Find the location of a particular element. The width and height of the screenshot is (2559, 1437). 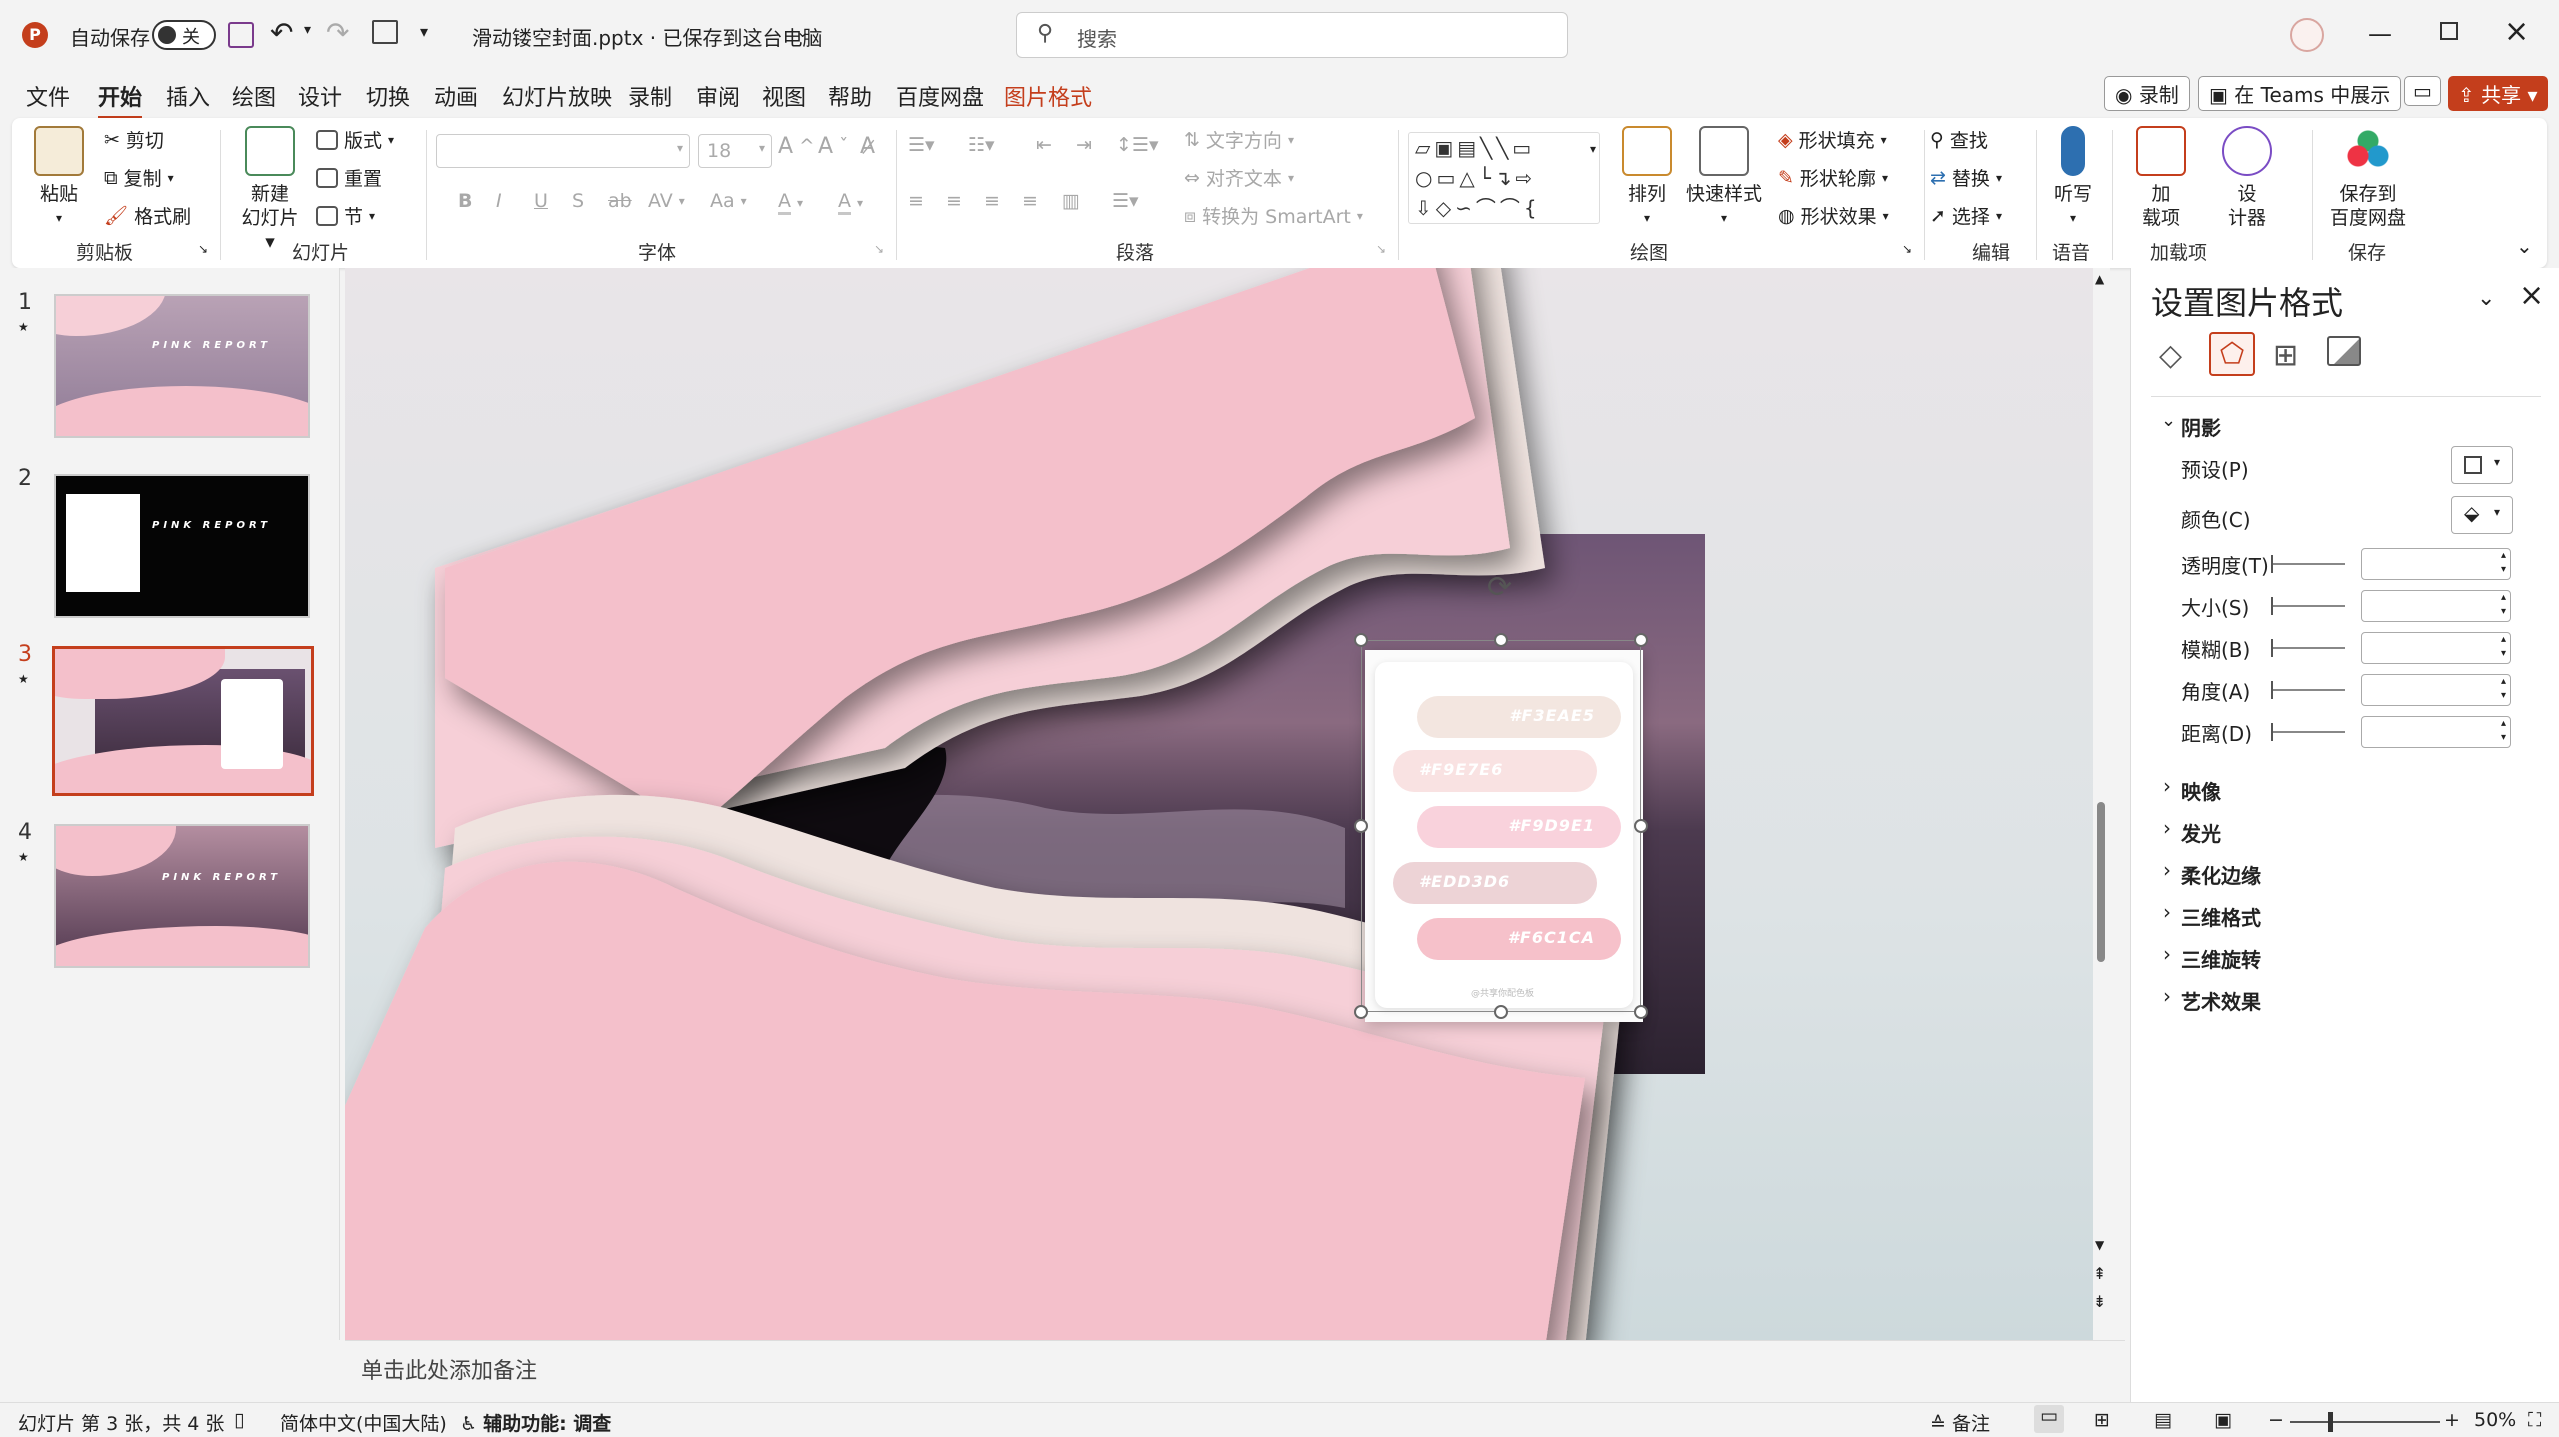

change-case-button: Aa ▾ is located at coordinates (728, 201).